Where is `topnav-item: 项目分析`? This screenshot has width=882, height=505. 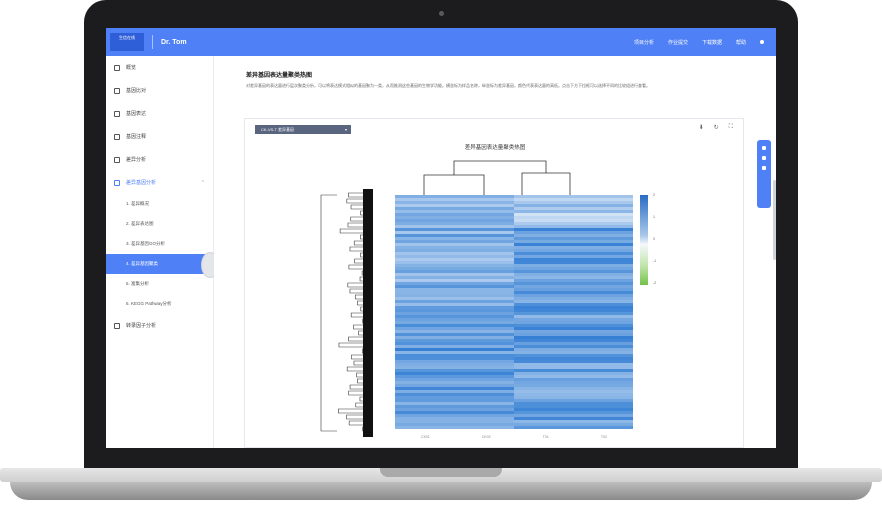
topnav-item: 项目分析 is located at coordinates (644, 42).